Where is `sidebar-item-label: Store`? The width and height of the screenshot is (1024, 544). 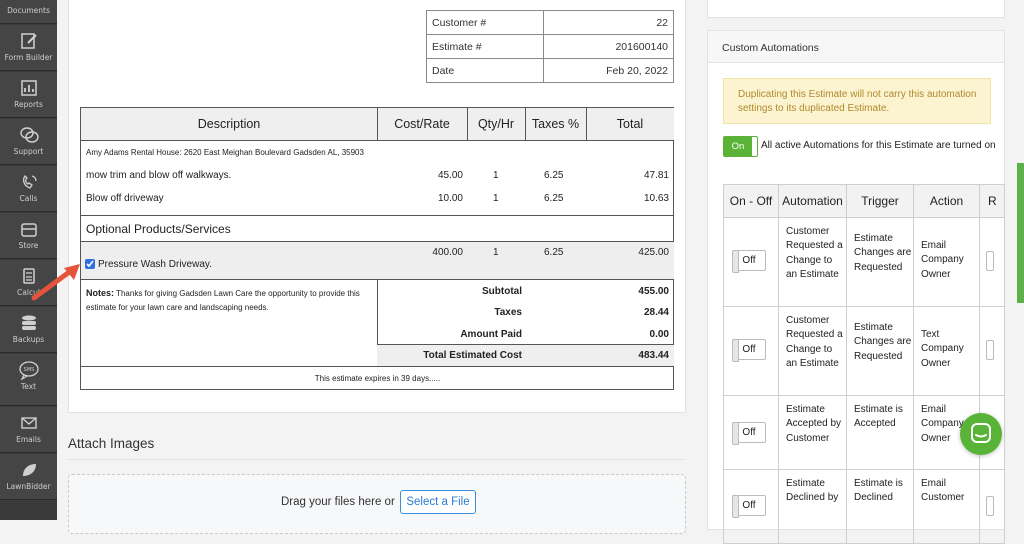
sidebar-item-label: Store is located at coordinates (28, 245).